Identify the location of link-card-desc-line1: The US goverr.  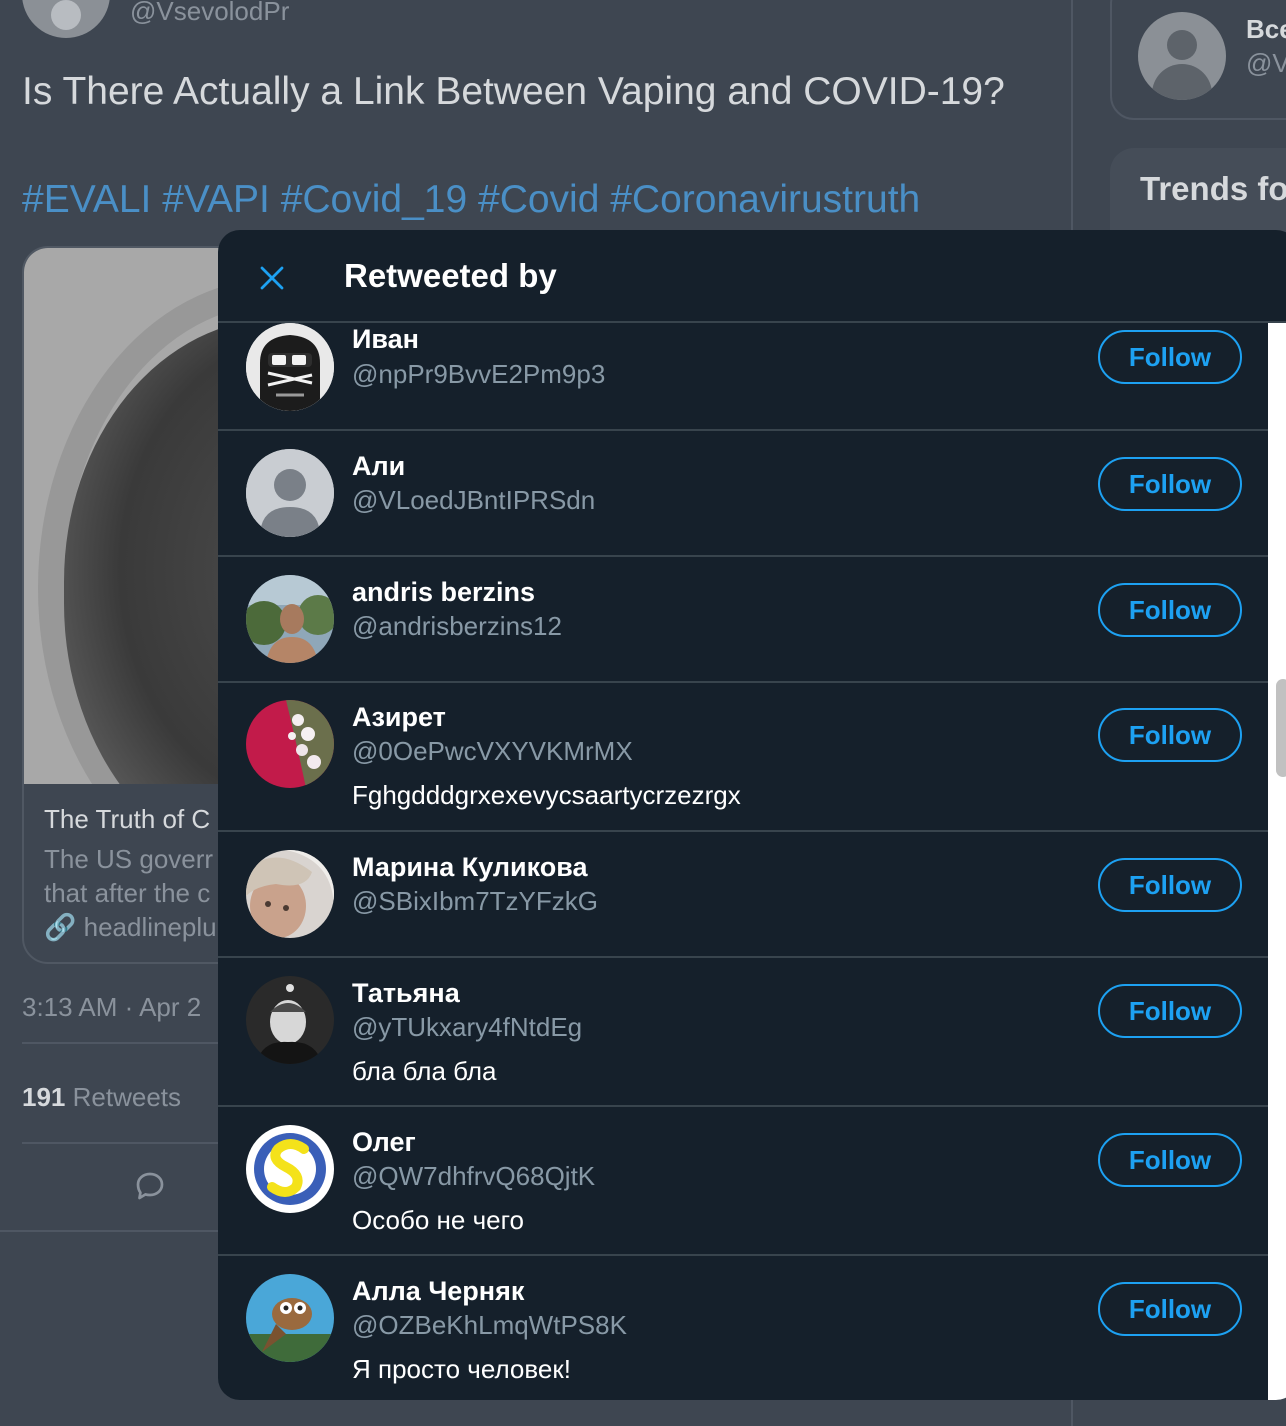
(129, 859).